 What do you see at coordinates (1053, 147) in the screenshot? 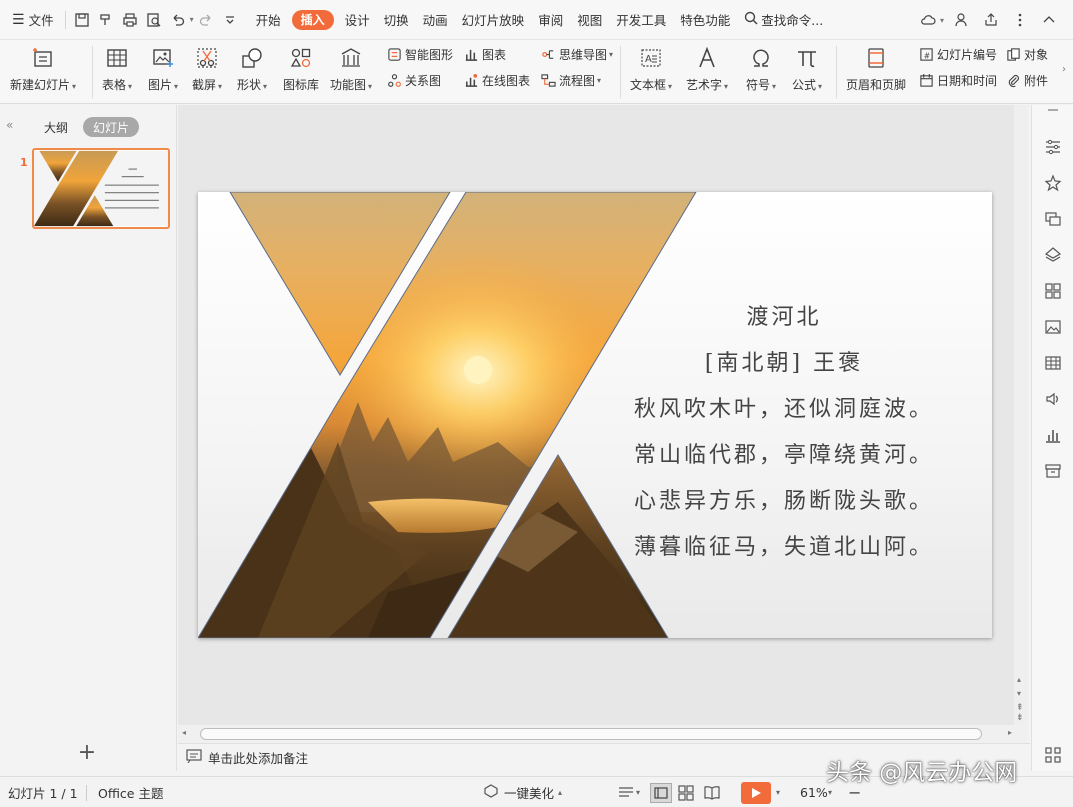
I see `properties-icon` at bounding box center [1053, 147].